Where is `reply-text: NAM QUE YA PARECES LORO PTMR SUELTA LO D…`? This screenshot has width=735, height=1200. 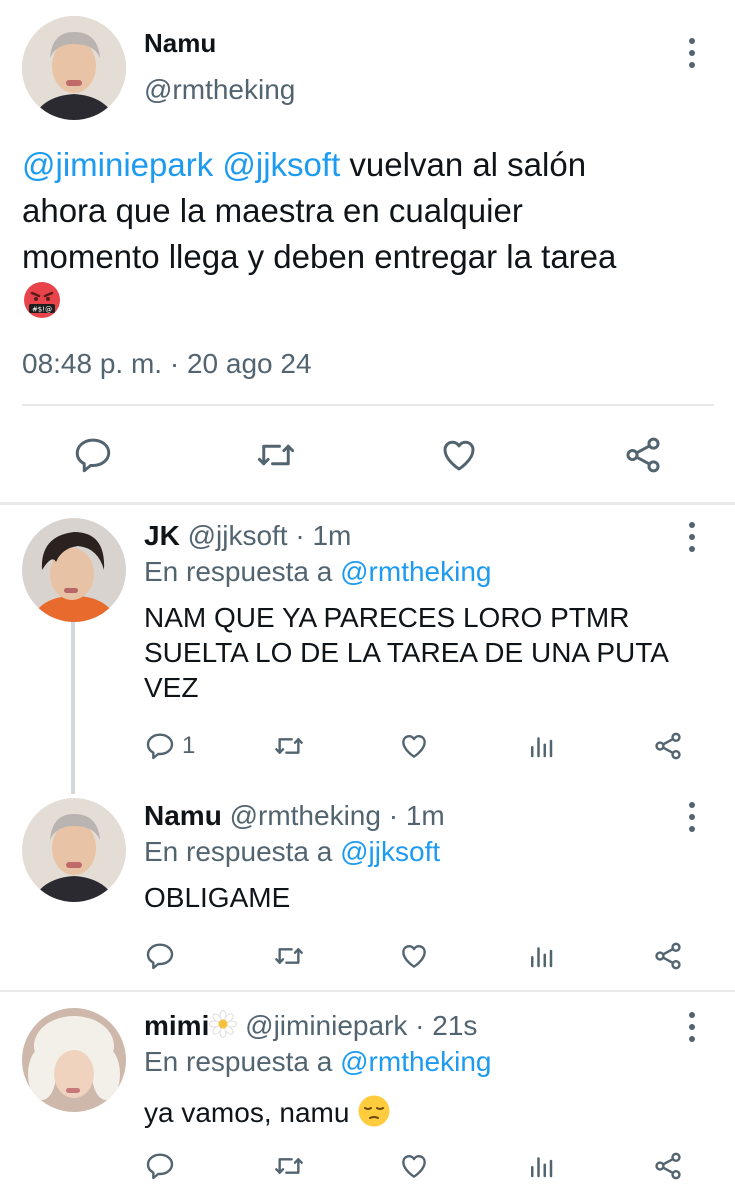 reply-text: NAM QUE YA PARECES LORO PTMR SUELTA LO D… is located at coordinates (406, 652).